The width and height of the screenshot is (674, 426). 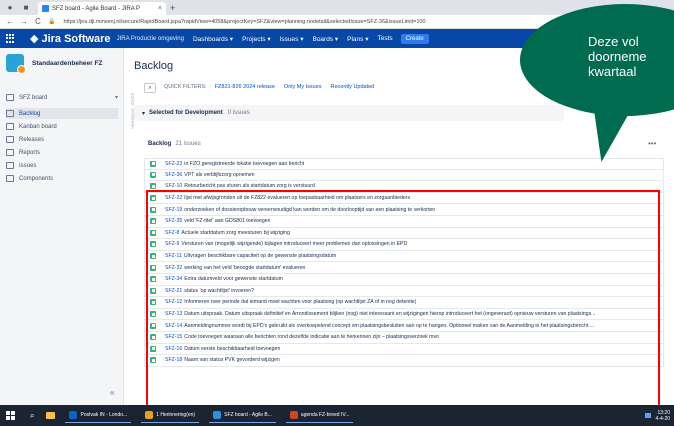 I want to click on browser-icon, so click(x=217, y=415).